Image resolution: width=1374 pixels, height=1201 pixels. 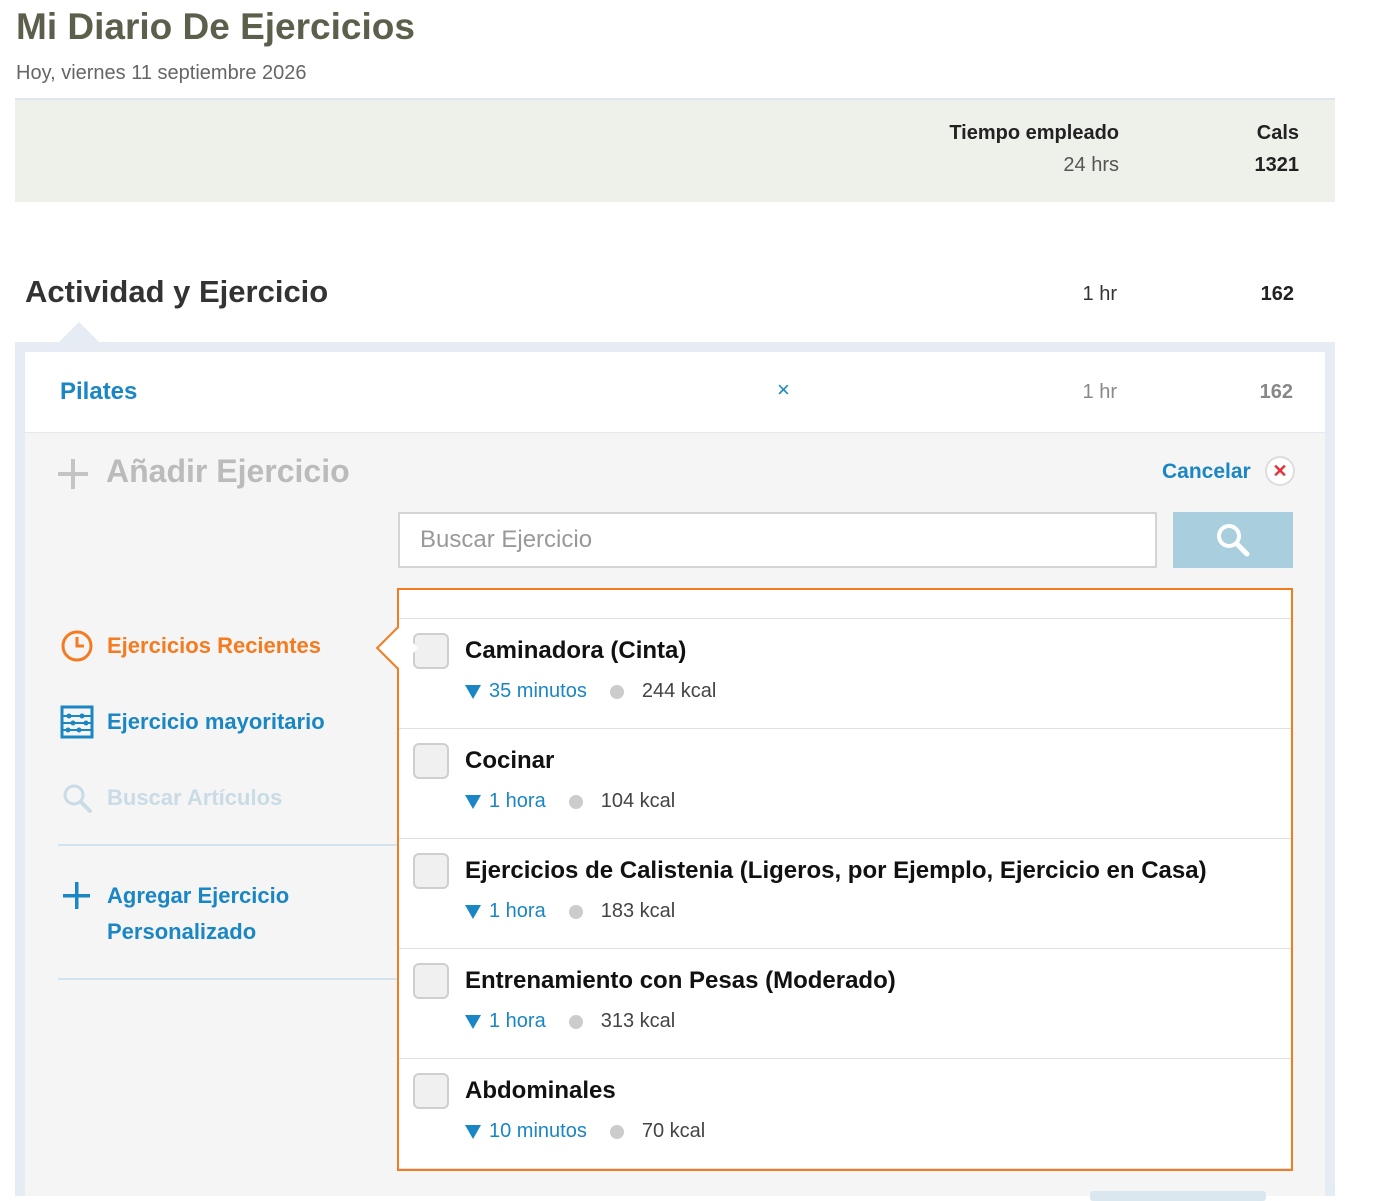 I want to click on summary-time-label: Tiempo empleado, so click(x=1034, y=133).